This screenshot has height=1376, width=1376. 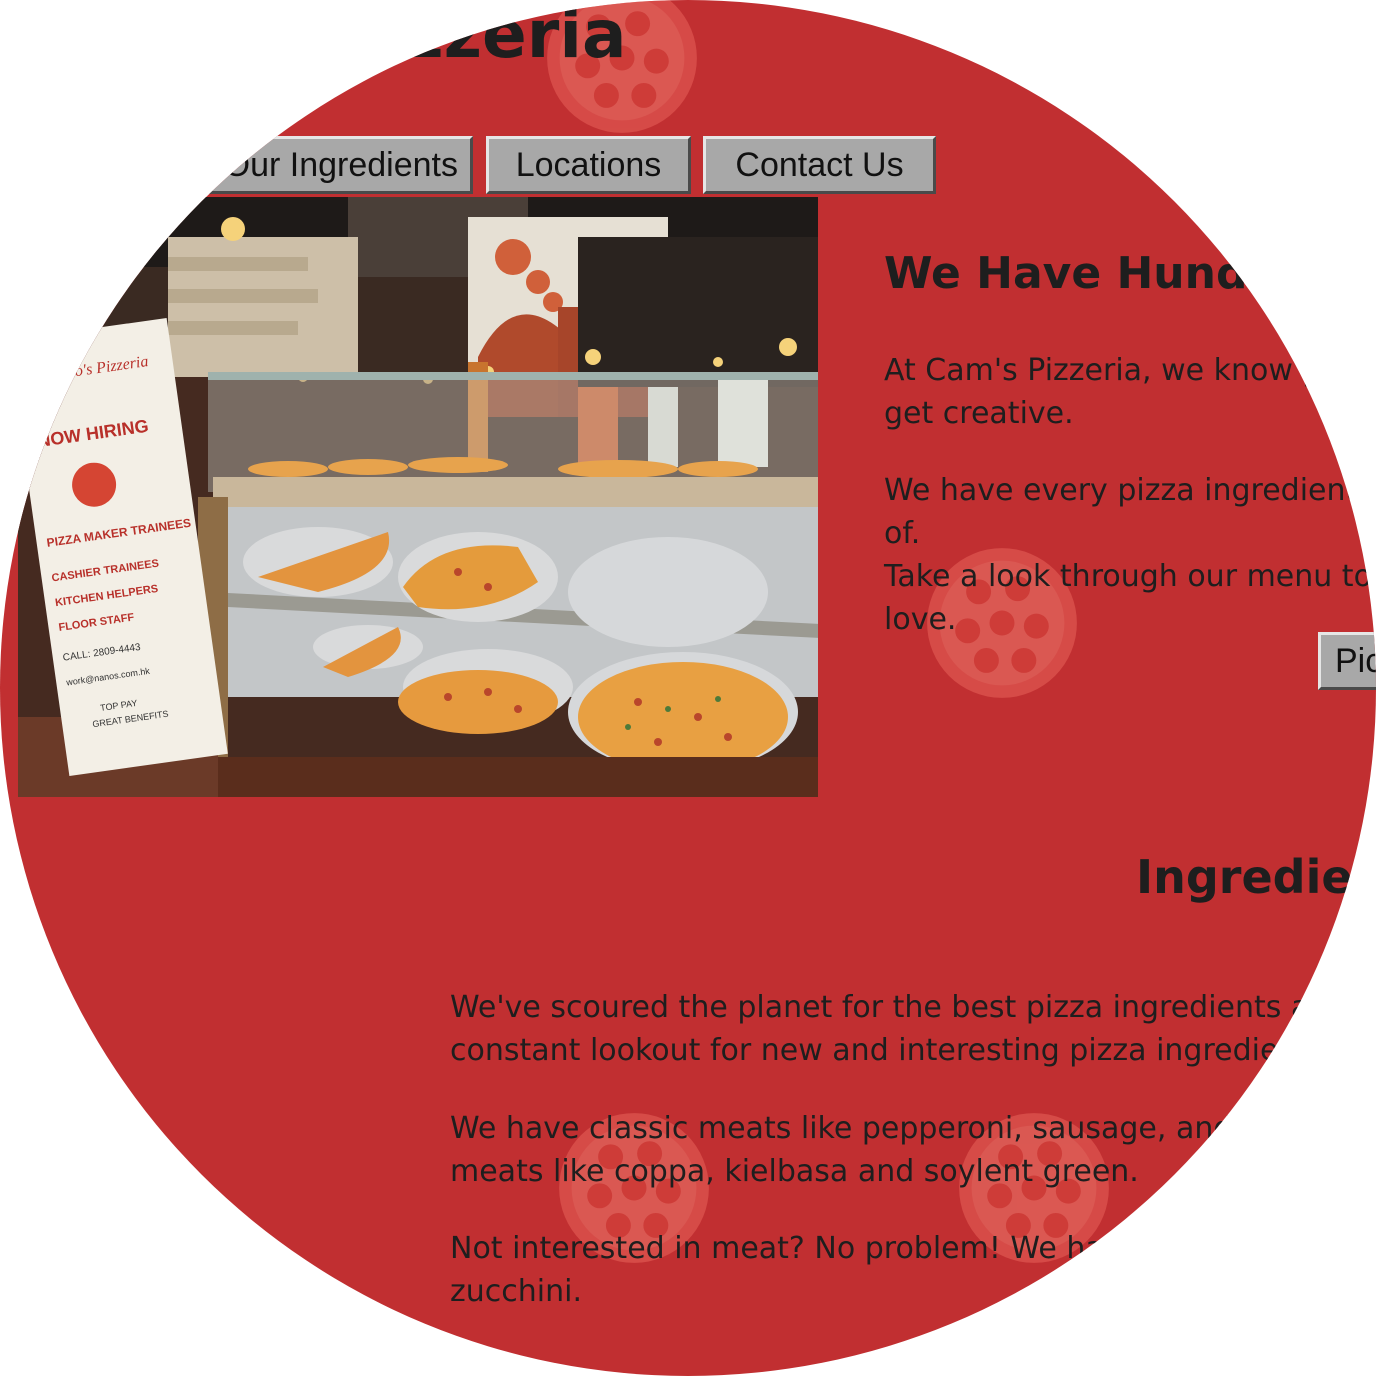 I want to click on nav-contact-label: Contact Us, so click(x=819, y=164).